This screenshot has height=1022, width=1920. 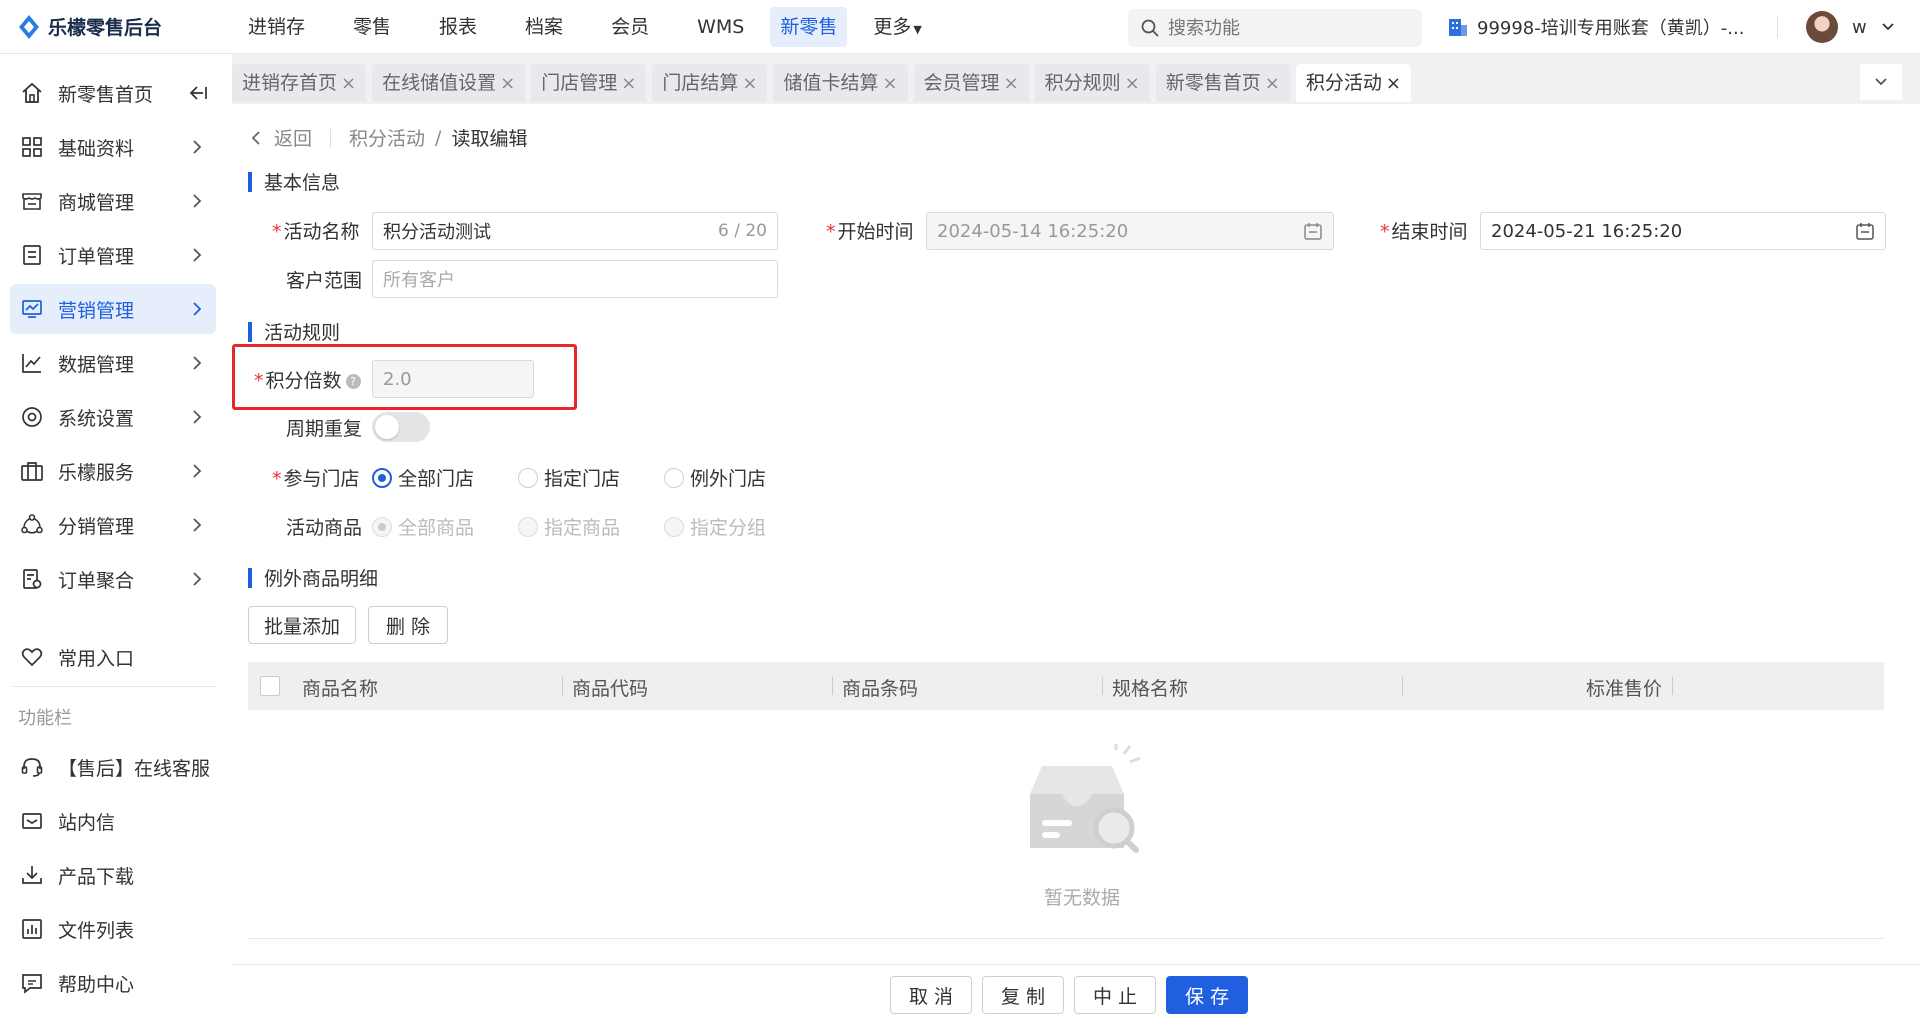 What do you see at coordinates (931, 995) in the screenshot?
I see `cancel-button: 取 消` at bounding box center [931, 995].